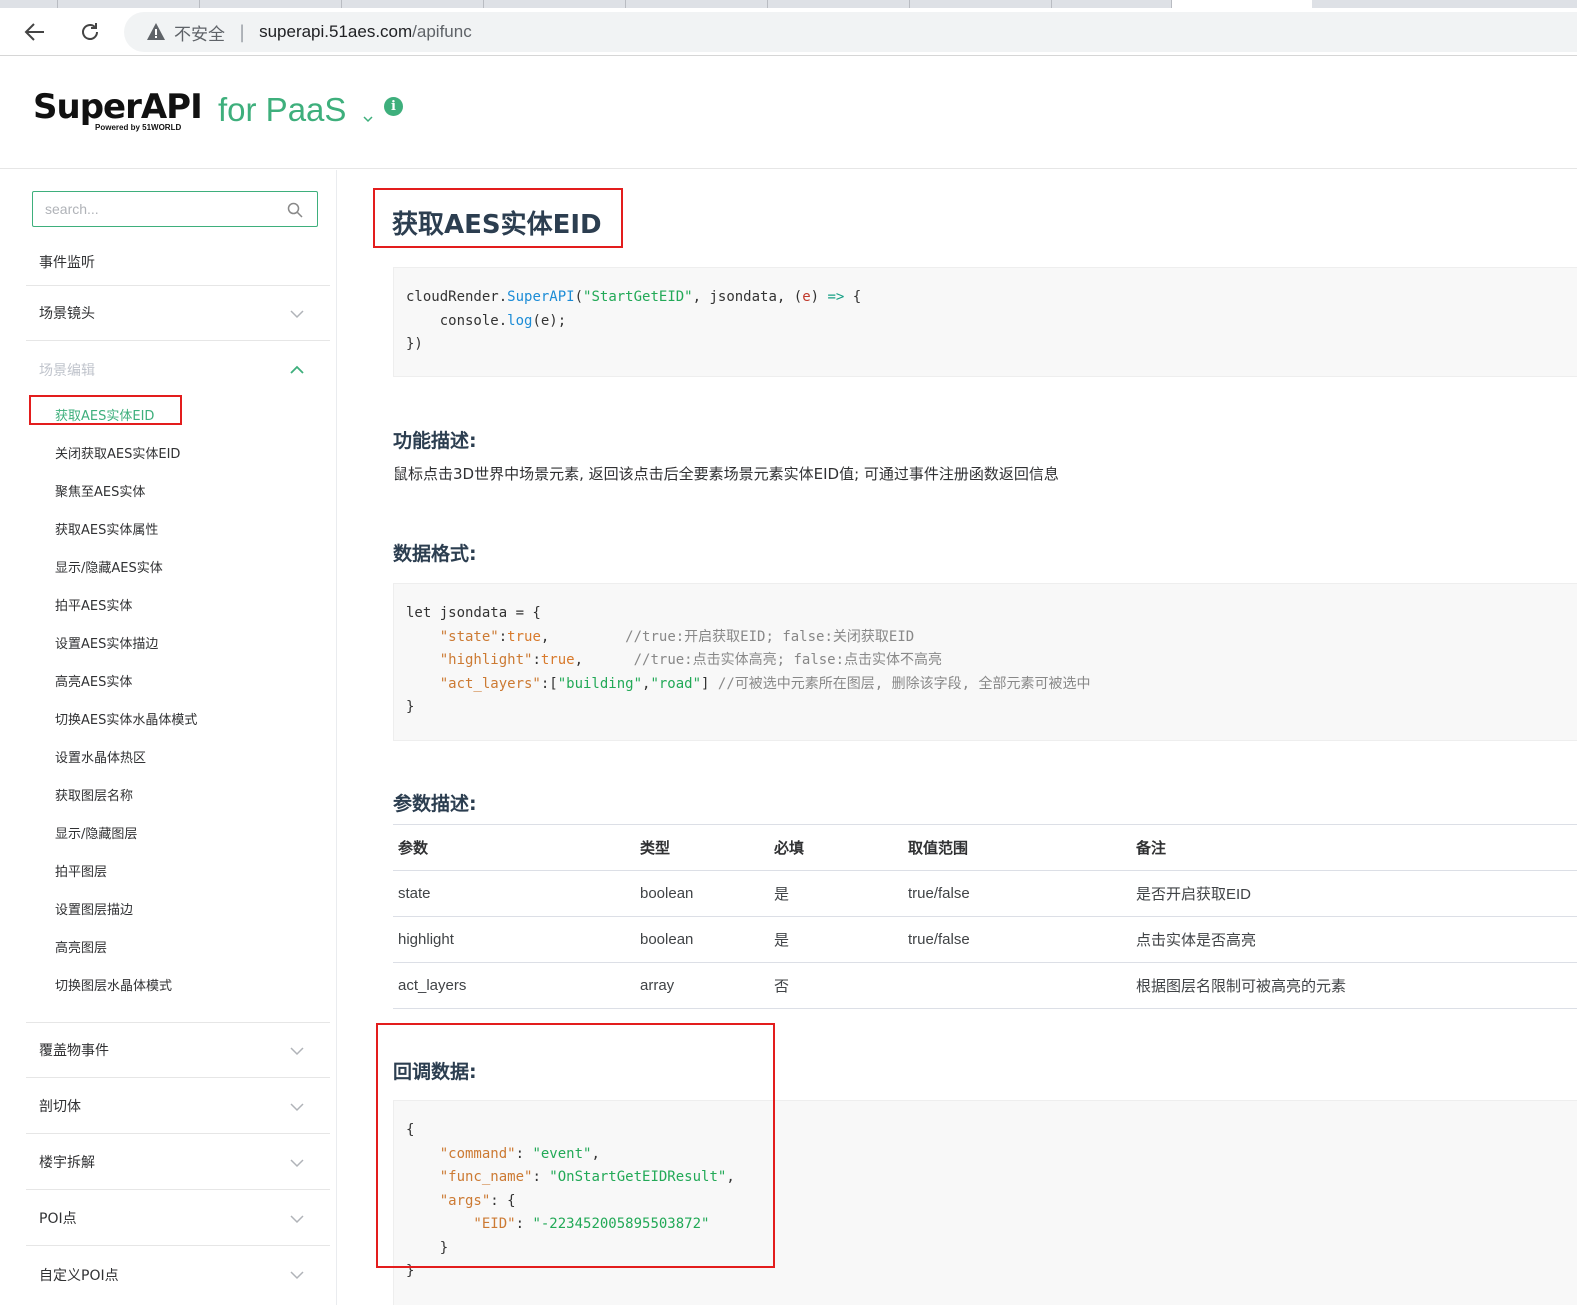  Describe the element at coordinates (904, 683) in the screenshot. I see `code-comment: //可被选中元素所在图层, 删除该字段, 全部元素可被选中` at that location.